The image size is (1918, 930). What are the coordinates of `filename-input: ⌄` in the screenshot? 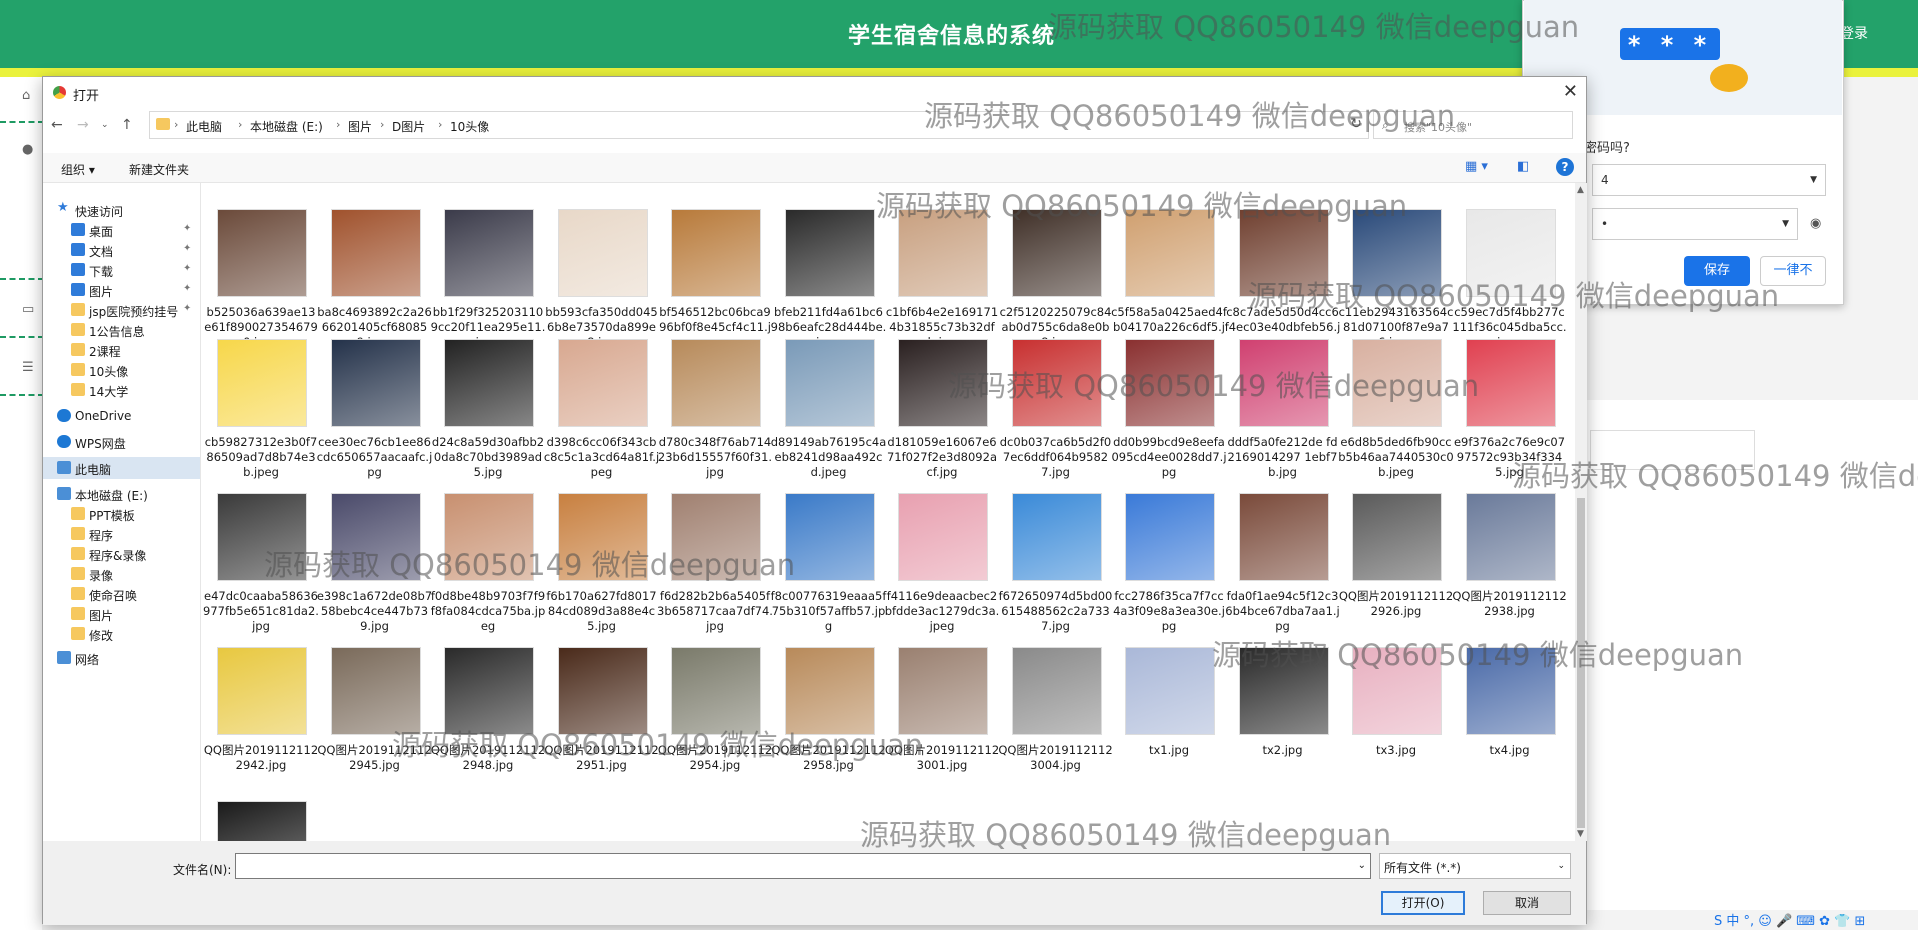 It's located at (803, 866).